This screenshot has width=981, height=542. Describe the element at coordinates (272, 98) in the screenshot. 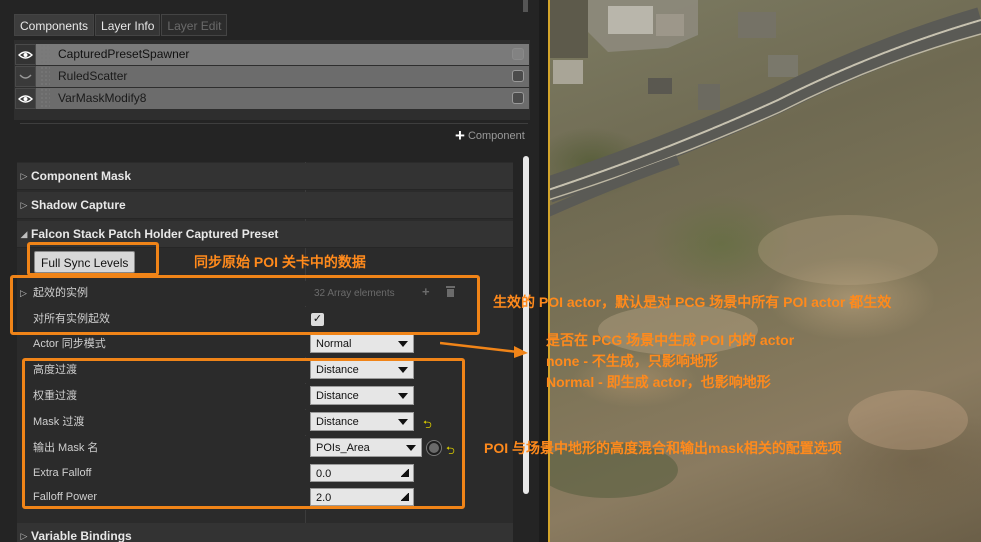

I see `layer-row: VarMaskModify8` at that location.